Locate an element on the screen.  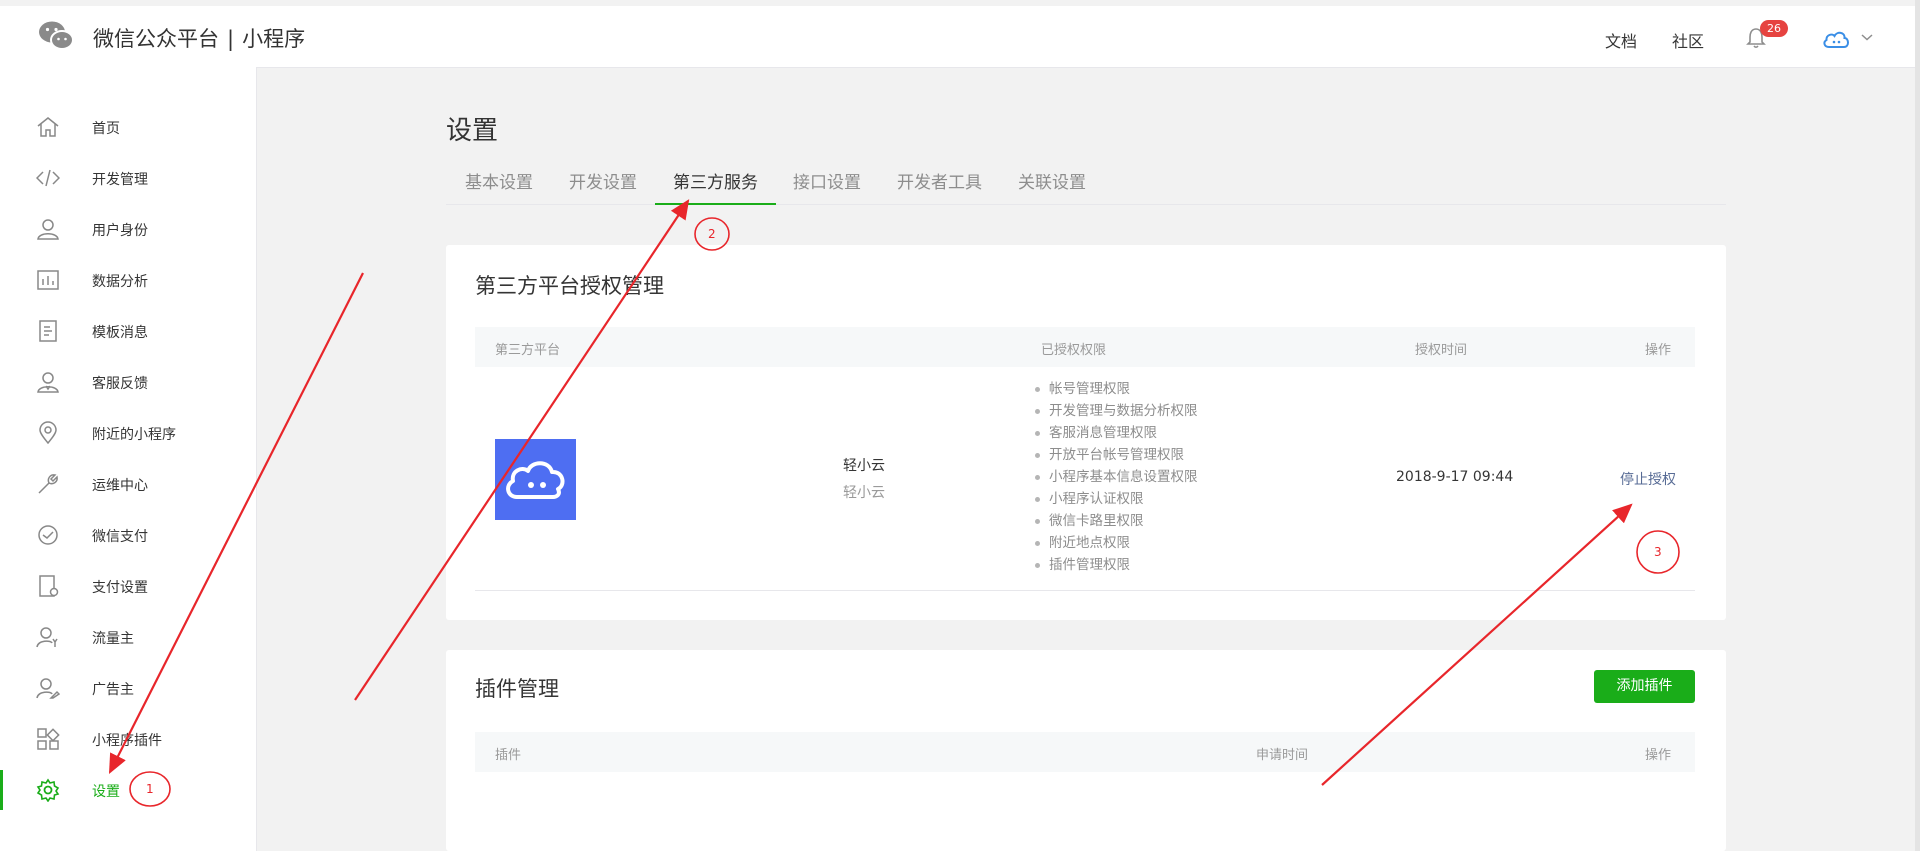
sidebar-item-label: 附近的小程序 is located at coordinates (134, 435).